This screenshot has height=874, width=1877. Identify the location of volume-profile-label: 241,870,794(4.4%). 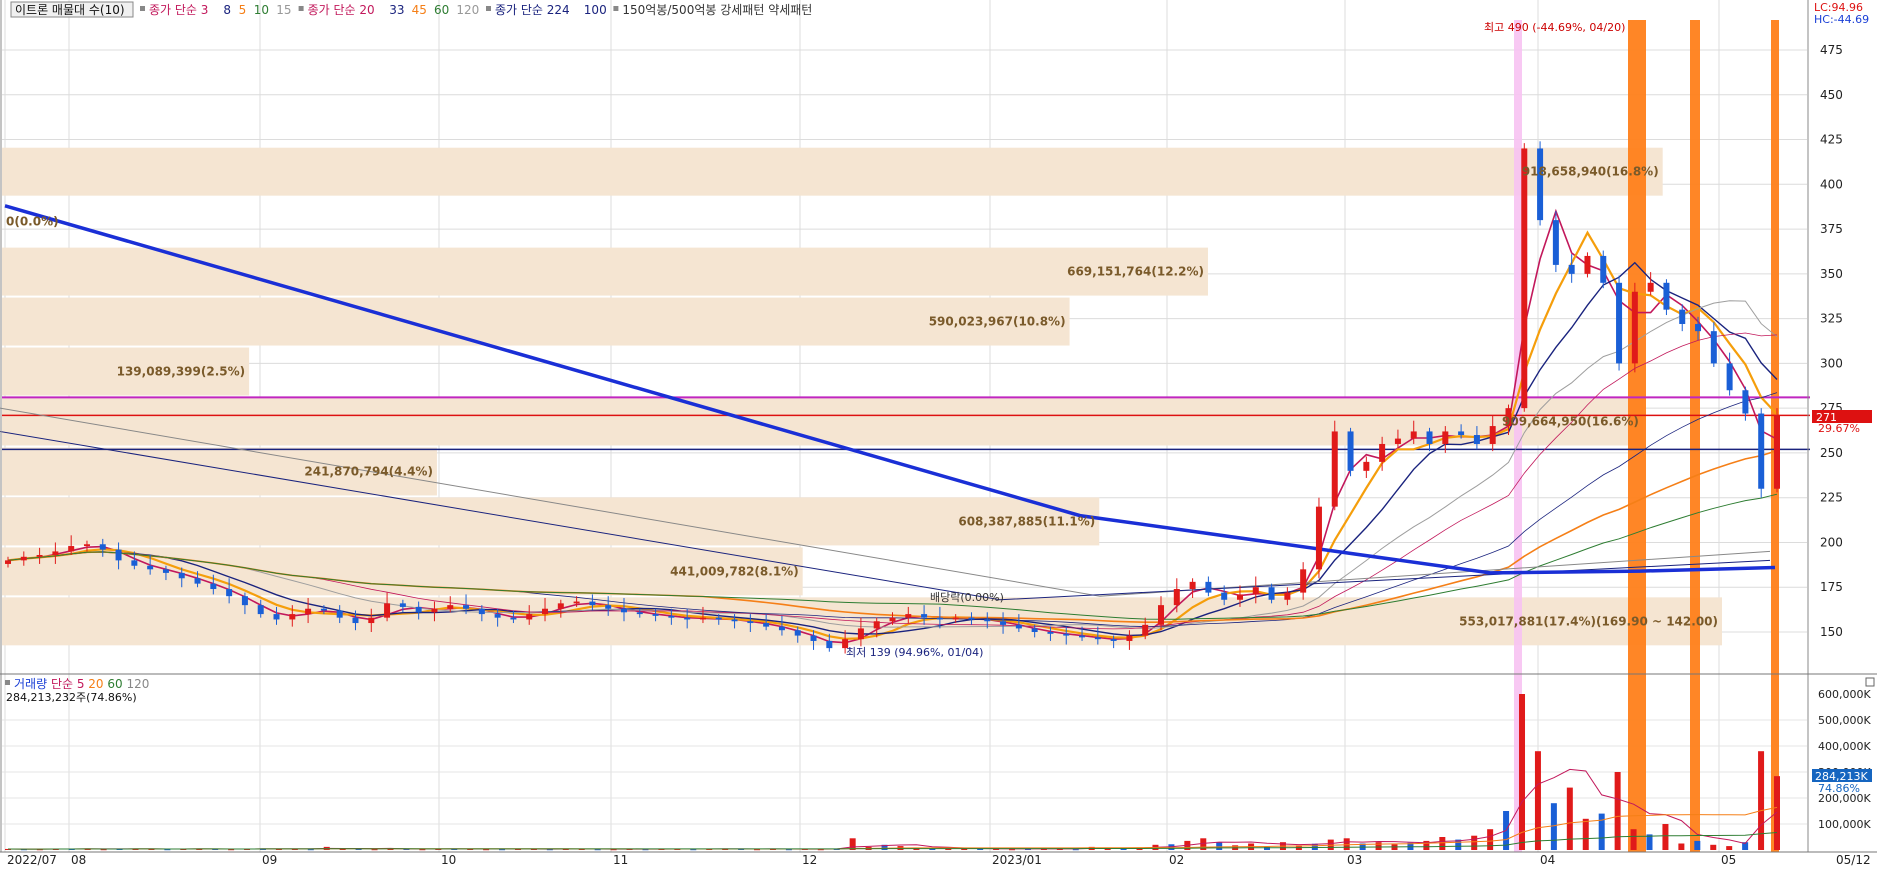
(368, 471).